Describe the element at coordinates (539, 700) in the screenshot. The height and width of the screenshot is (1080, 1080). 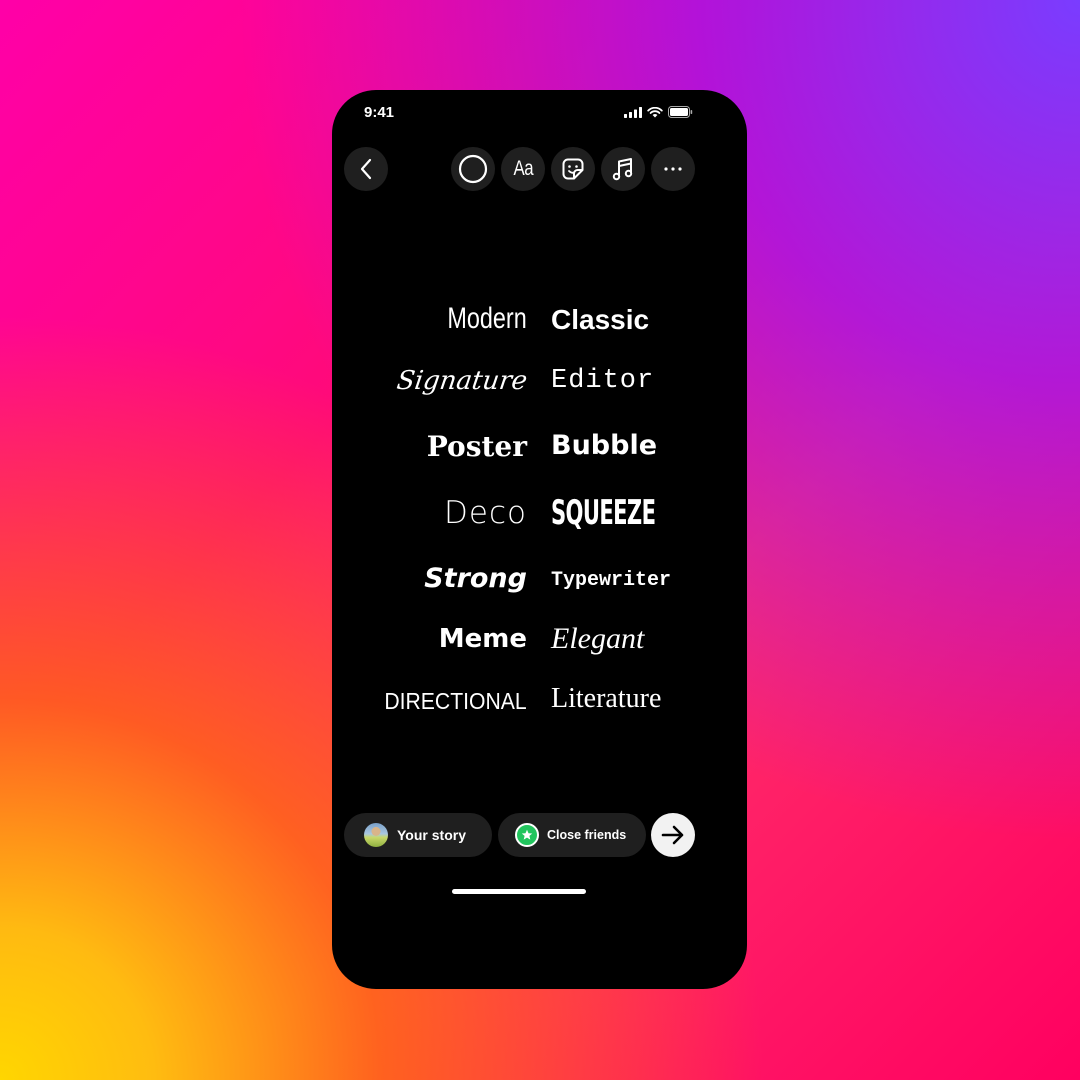
I see `font-row: DIRECTIONAL Literature` at that location.